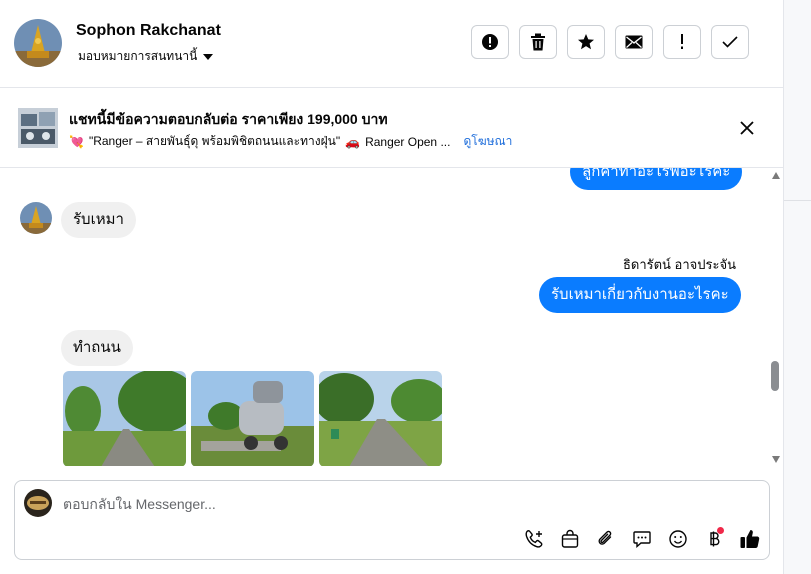 This screenshot has height=574, width=811. What do you see at coordinates (679, 264) in the screenshot?
I see `sender-name: ธิดารัตน์ อาจประจัน` at bounding box center [679, 264].